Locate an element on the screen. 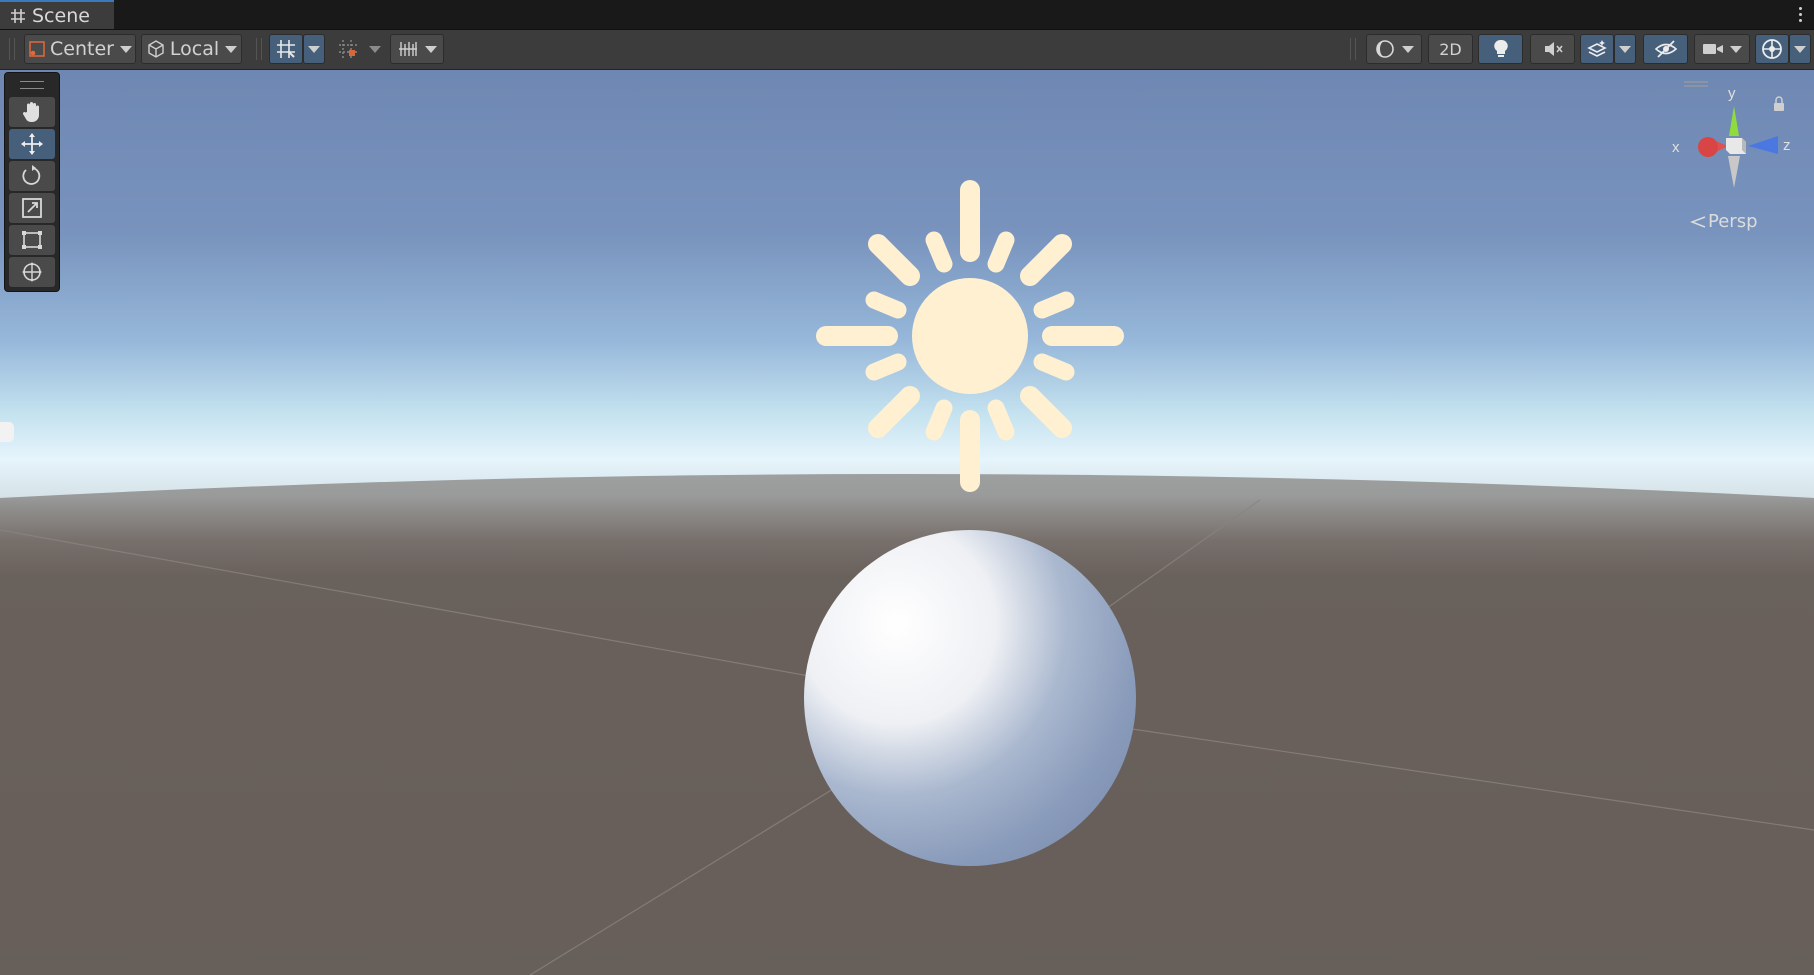 This screenshot has width=1814, height=975. more-options-icon is located at coordinates (1800, 14).